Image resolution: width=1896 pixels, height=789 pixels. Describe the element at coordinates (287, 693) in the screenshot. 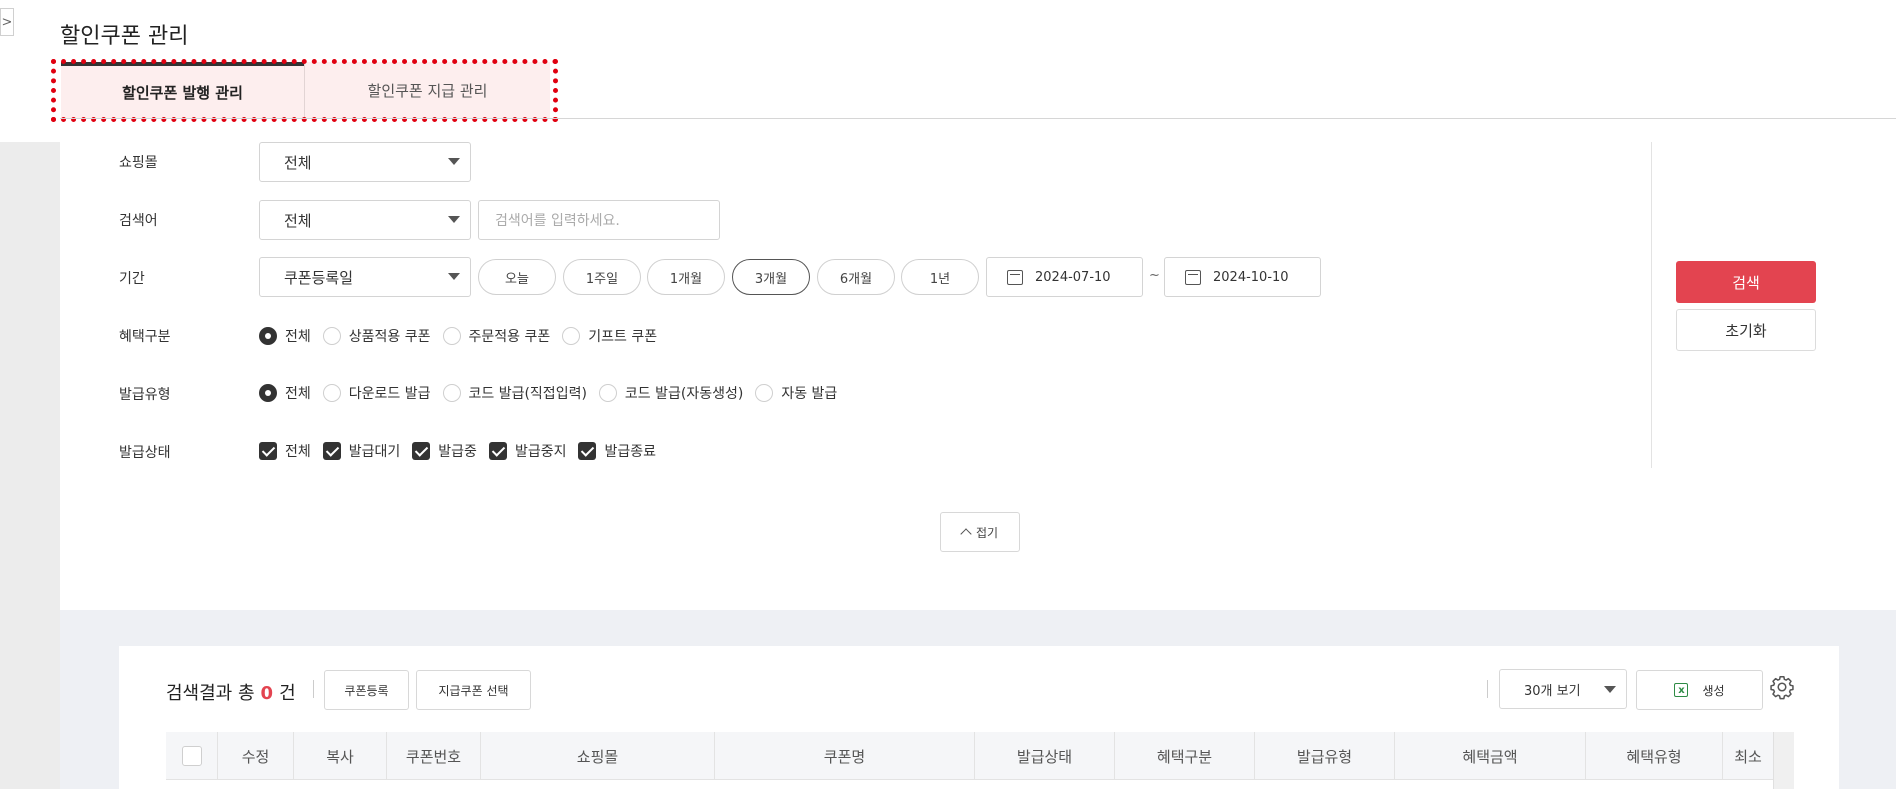

I see `results-suffix: 건` at that location.